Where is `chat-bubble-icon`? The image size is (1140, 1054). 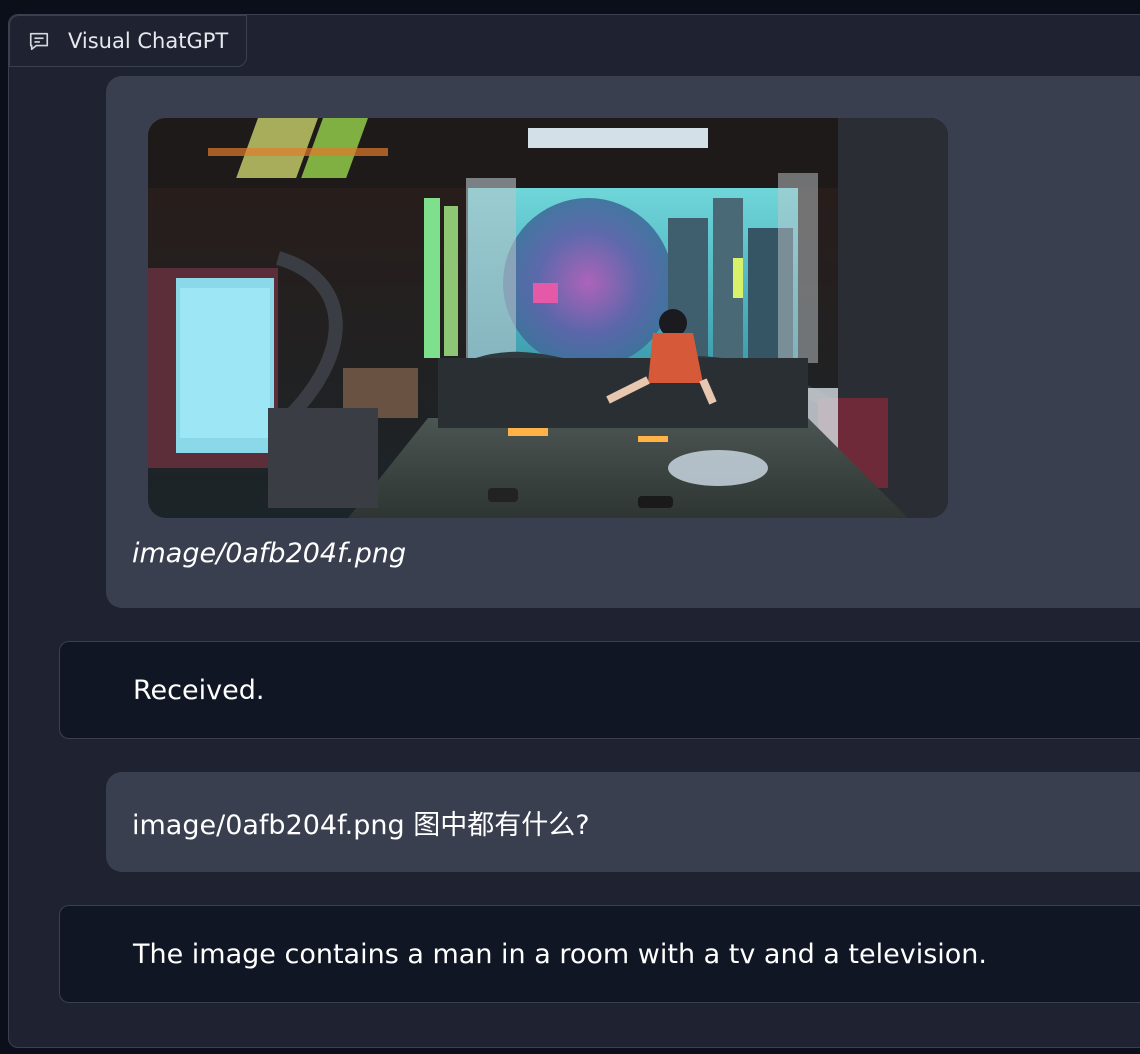
chat-bubble-icon is located at coordinates (39, 41).